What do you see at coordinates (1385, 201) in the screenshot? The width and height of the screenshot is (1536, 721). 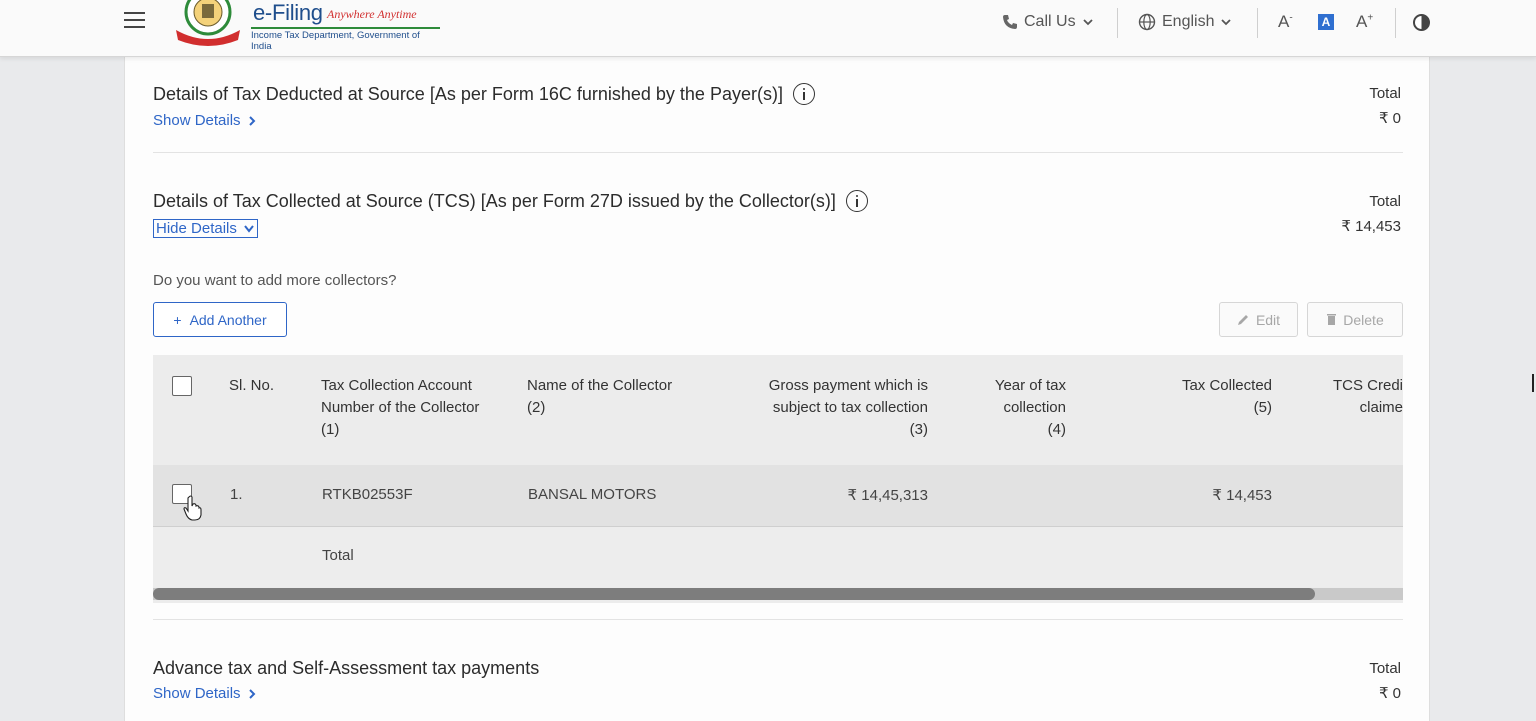 I see `tcs-total-label: Total` at bounding box center [1385, 201].